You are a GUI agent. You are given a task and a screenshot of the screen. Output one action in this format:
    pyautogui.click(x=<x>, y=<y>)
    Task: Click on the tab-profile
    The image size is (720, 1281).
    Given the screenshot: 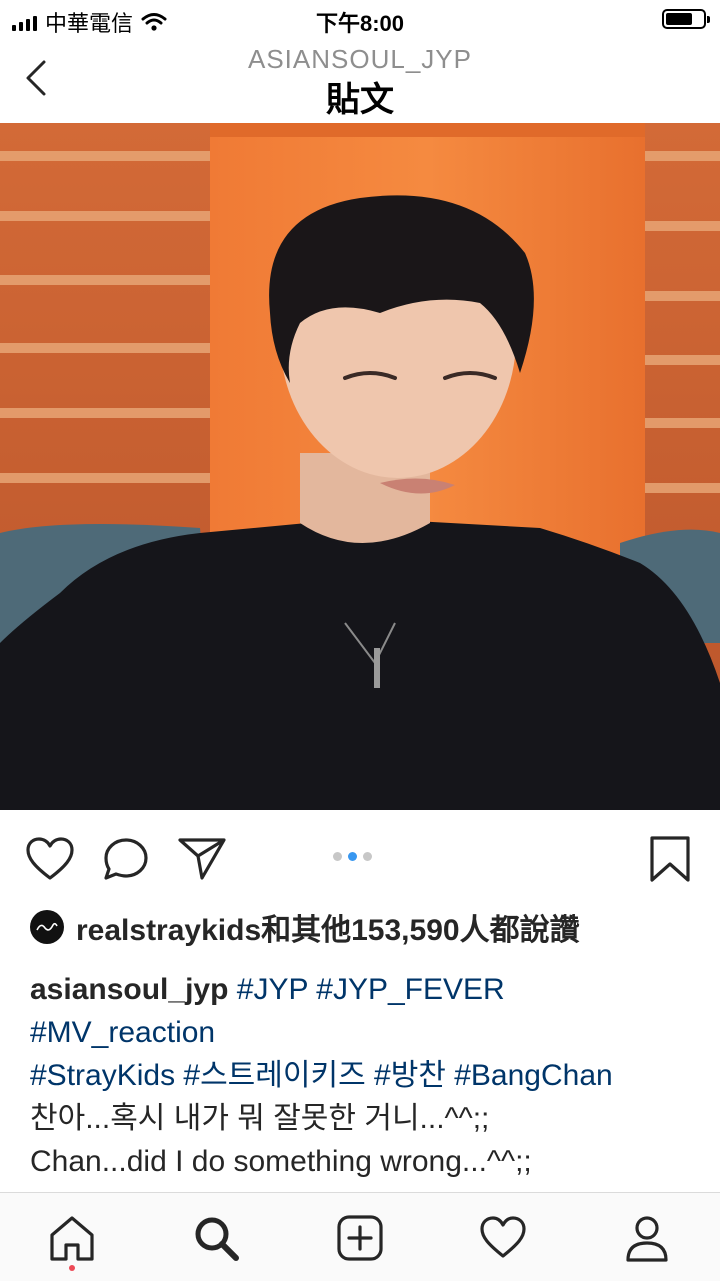 What is the action you would take?
    pyautogui.click(x=647, y=1238)
    